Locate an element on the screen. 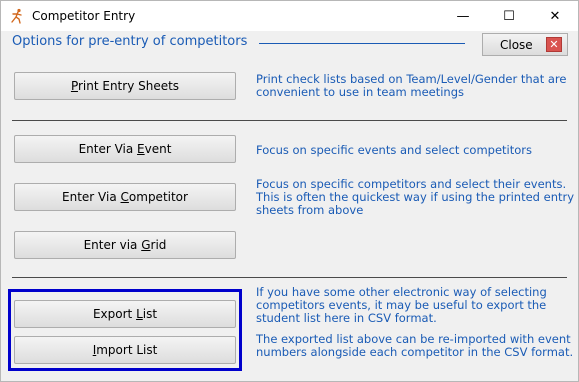 This screenshot has width=579, height=382. print-entry-sheets-button: Print Entry Sheets is located at coordinates (125, 86).